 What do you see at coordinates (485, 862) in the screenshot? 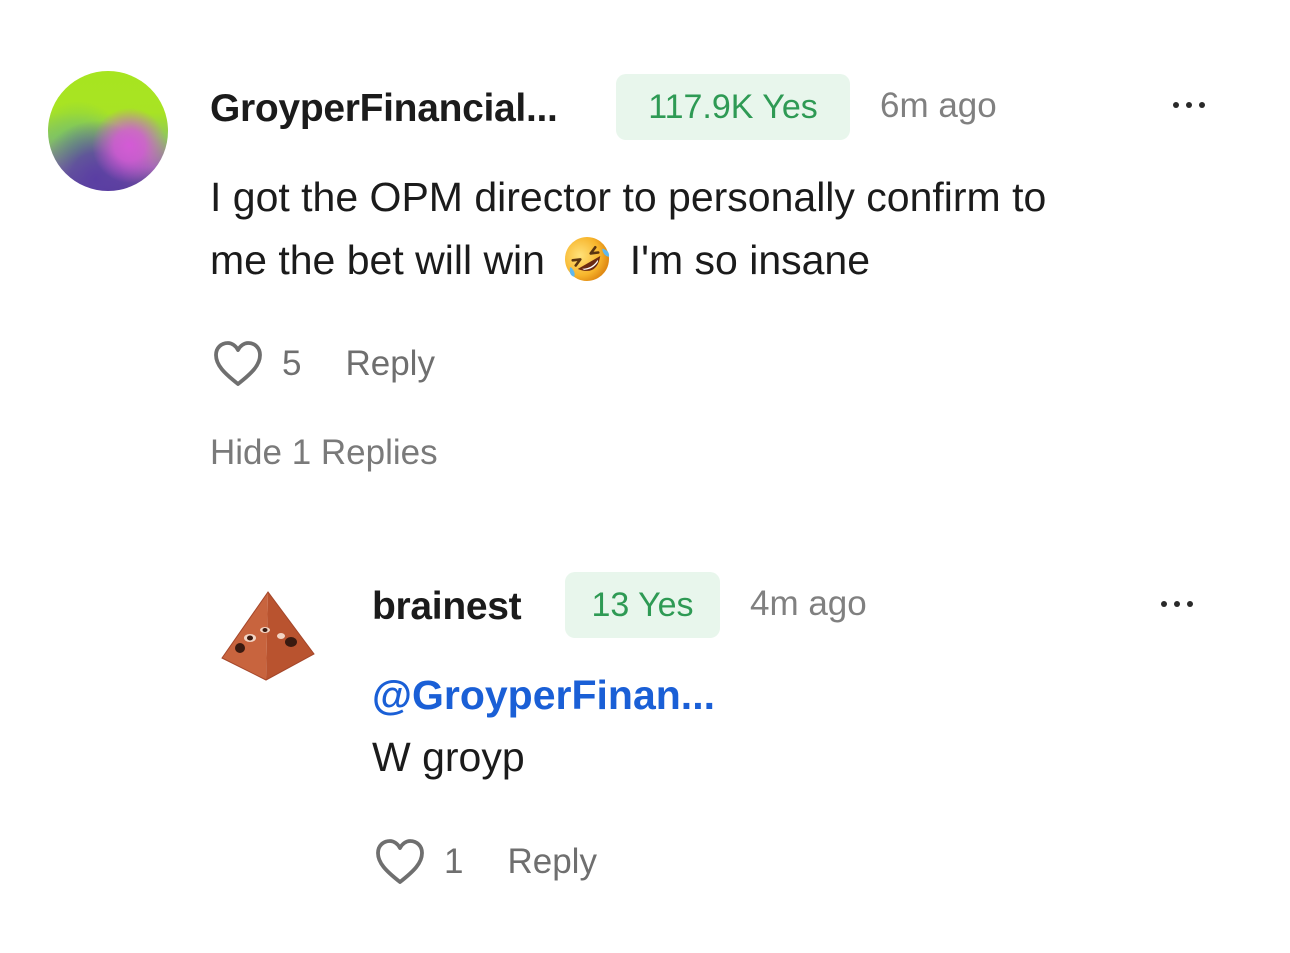
I see `reply-actions: 1 Reply` at bounding box center [485, 862].